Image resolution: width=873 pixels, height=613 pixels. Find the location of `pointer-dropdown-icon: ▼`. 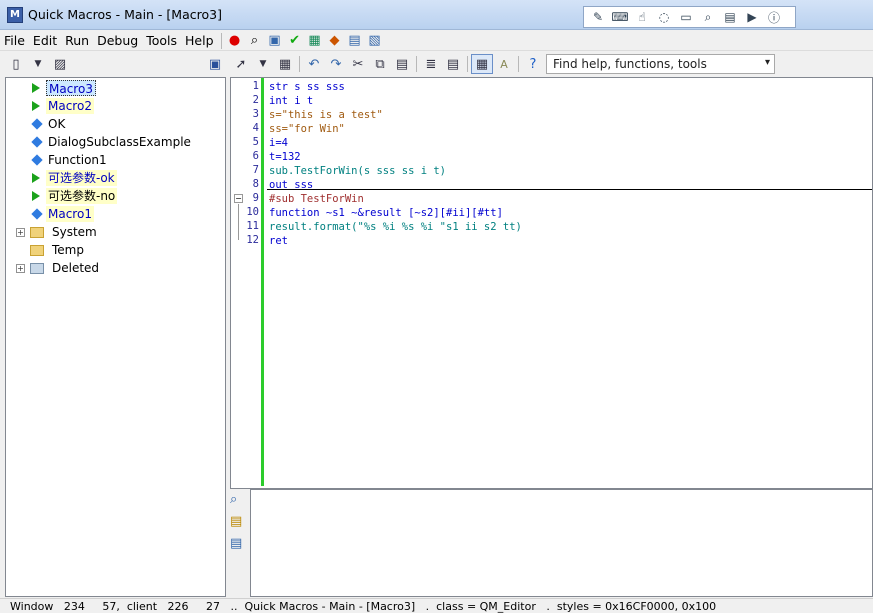

pointer-dropdown-icon: ▼ is located at coordinates (263, 64).